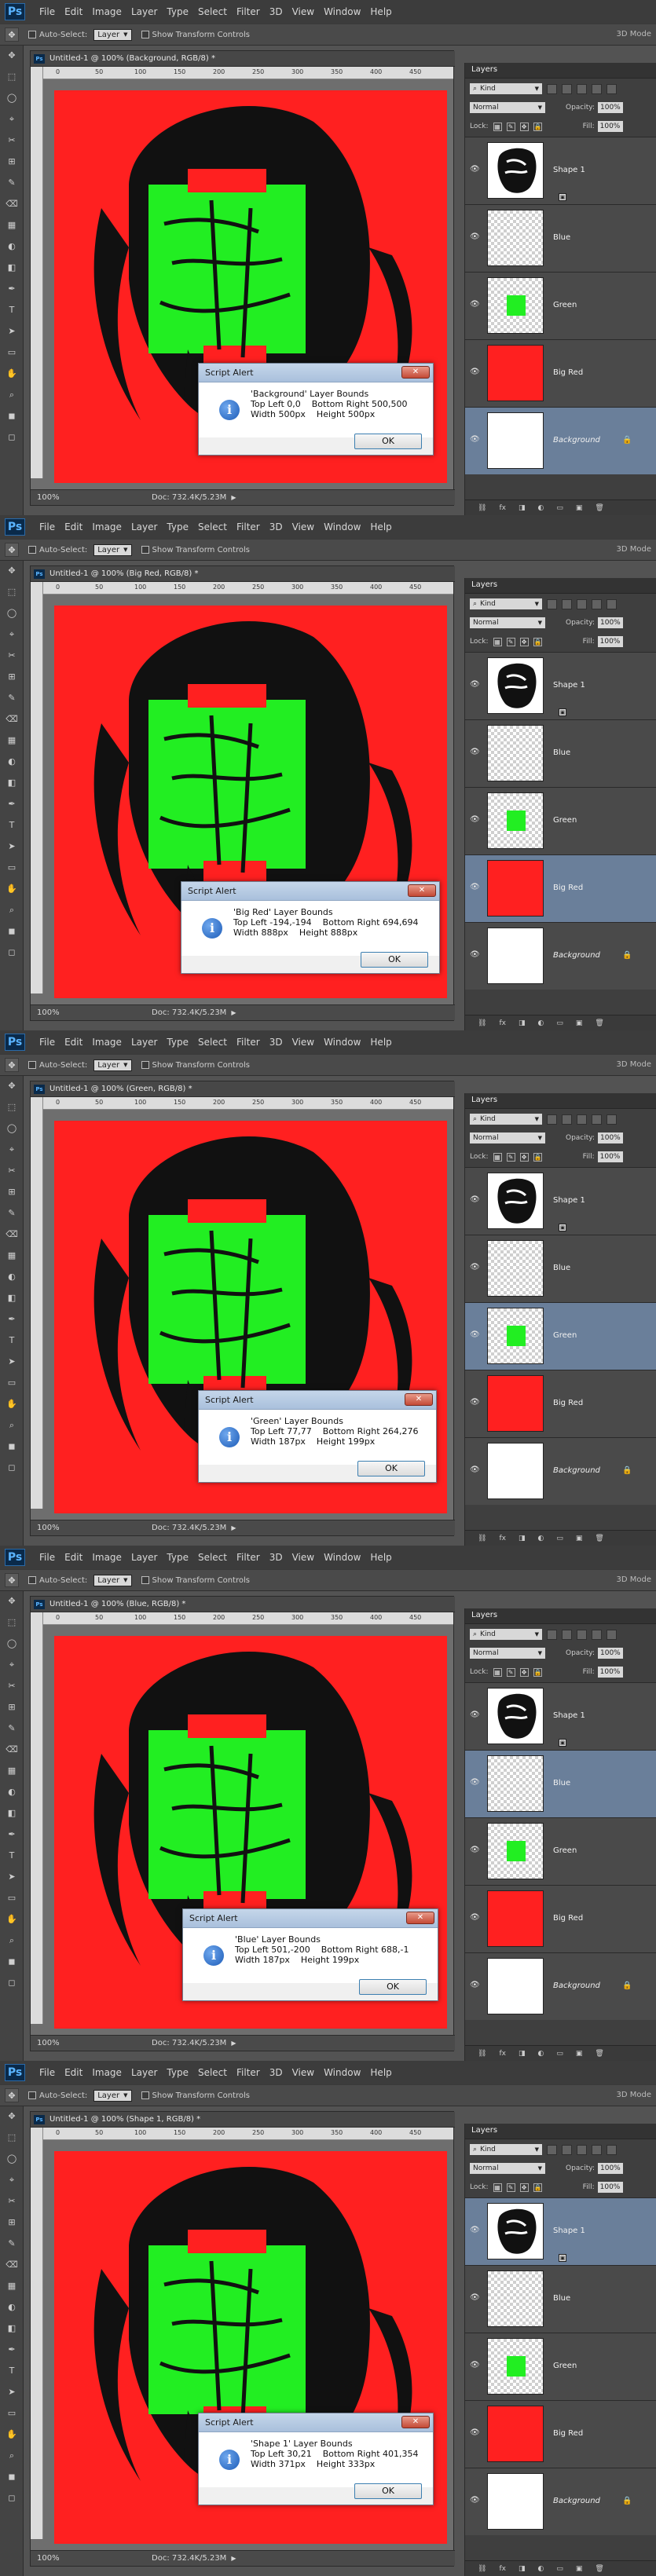 This screenshot has height=2576, width=656. I want to click on tool-icon: T, so click(11, 1856).